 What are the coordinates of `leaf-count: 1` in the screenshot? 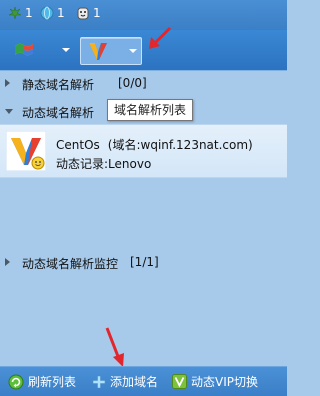 It's located at (29, 13).